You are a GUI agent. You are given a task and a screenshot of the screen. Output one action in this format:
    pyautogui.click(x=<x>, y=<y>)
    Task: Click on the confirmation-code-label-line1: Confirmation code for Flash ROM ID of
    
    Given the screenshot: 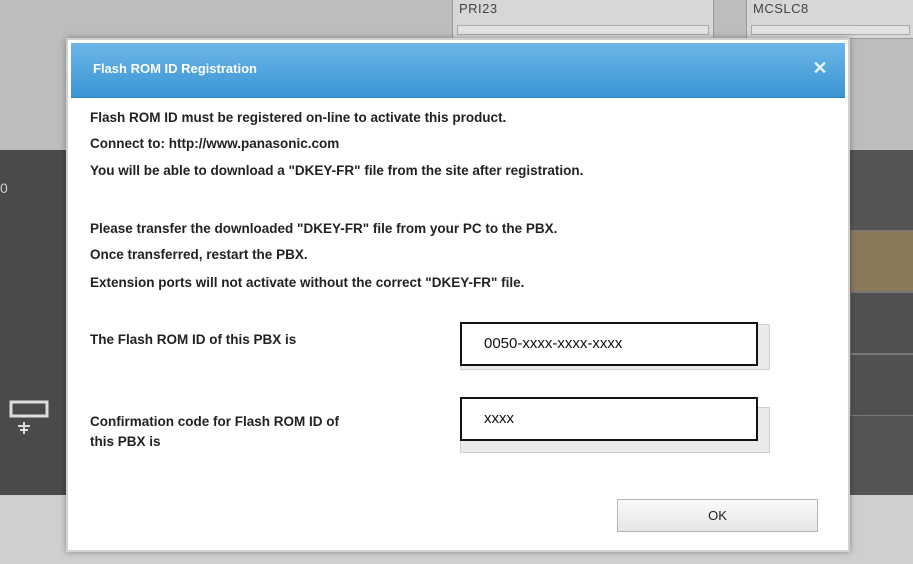 What is the action you would take?
    pyautogui.click(x=214, y=421)
    